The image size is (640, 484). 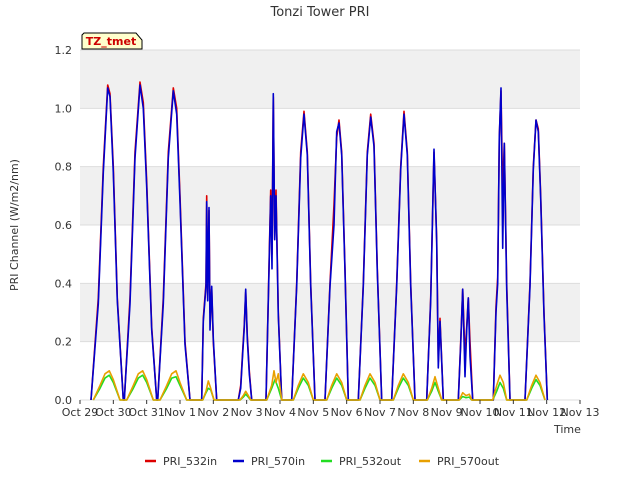 What do you see at coordinates (213, 412) in the screenshot?
I see `x-tick-label-4: Nov 2` at bounding box center [213, 412].